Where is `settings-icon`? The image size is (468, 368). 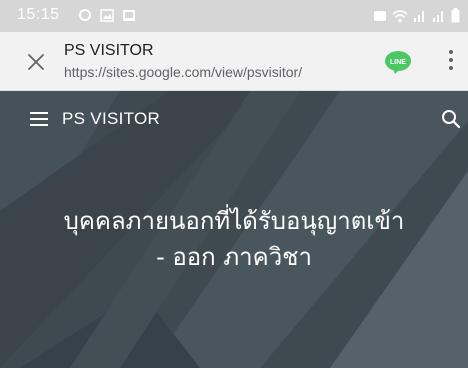
settings-icon is located at coordinates (85, 15).